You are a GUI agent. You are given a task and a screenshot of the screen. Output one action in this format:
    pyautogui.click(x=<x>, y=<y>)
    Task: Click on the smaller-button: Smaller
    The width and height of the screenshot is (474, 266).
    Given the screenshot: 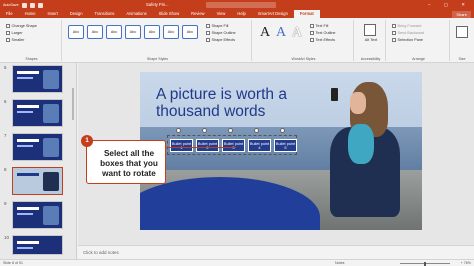 What is the action you would take?
    pyautogui.click(x=33, y=40)
    